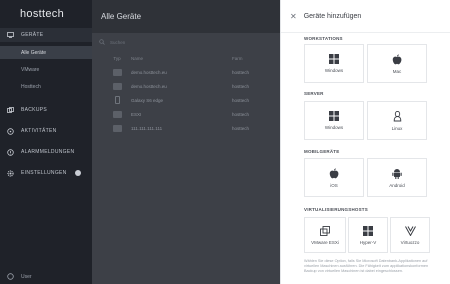  What do you see at coordinates (46, 86) in the screenshot?
I see `sidebar-subitem-hosttech: Hosttech` at bounding box center [46, 86].